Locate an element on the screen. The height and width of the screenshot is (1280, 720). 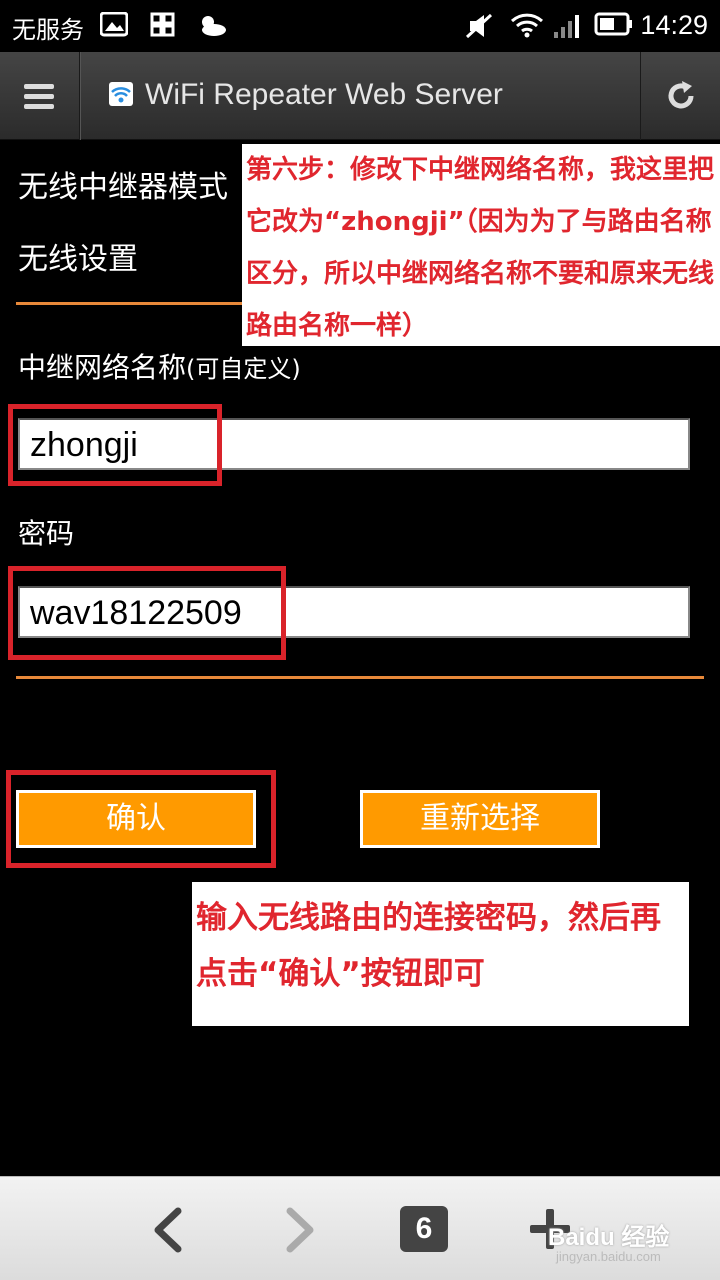
menu-button is located at coordinates (40, 96).